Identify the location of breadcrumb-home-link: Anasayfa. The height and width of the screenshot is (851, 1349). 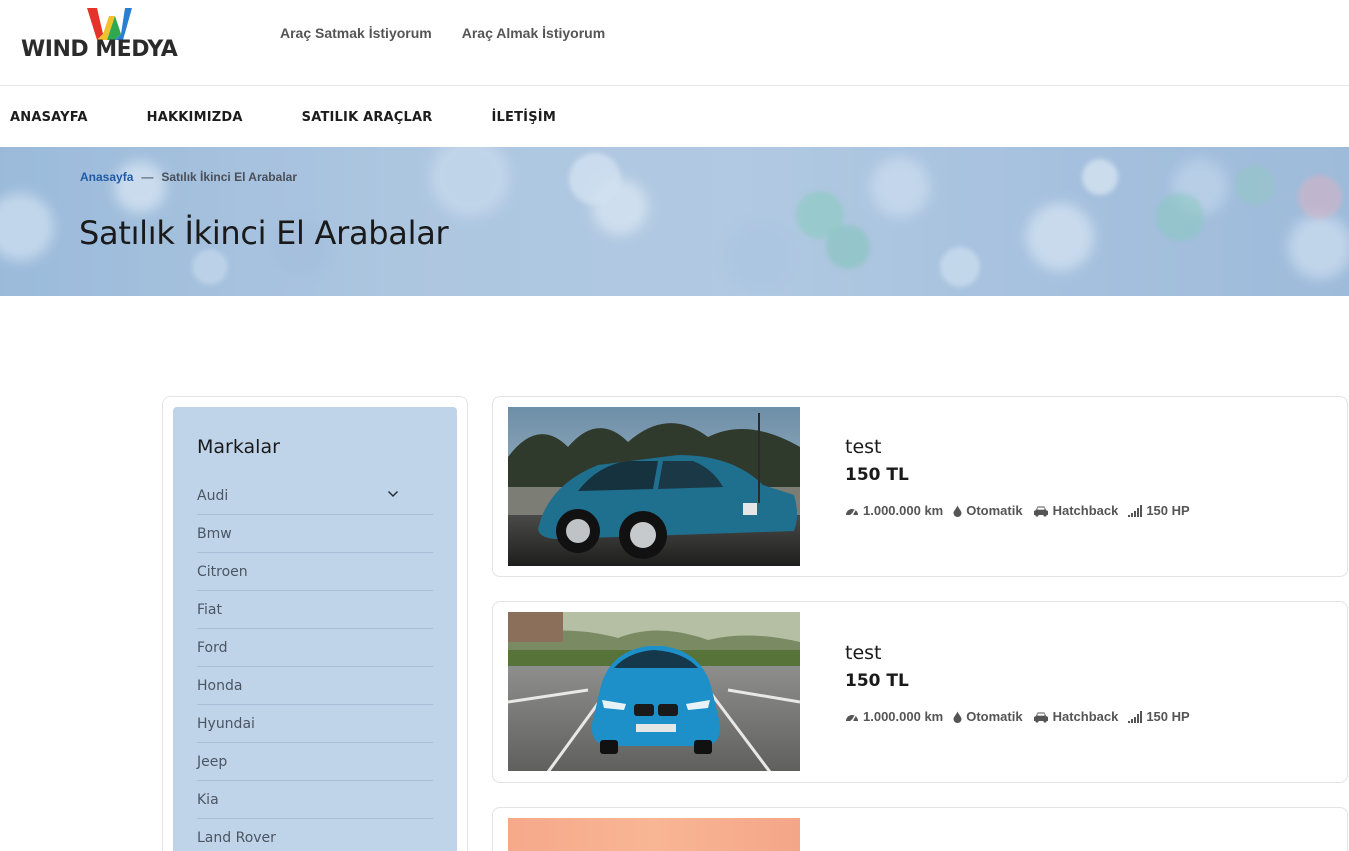
(106, 177).